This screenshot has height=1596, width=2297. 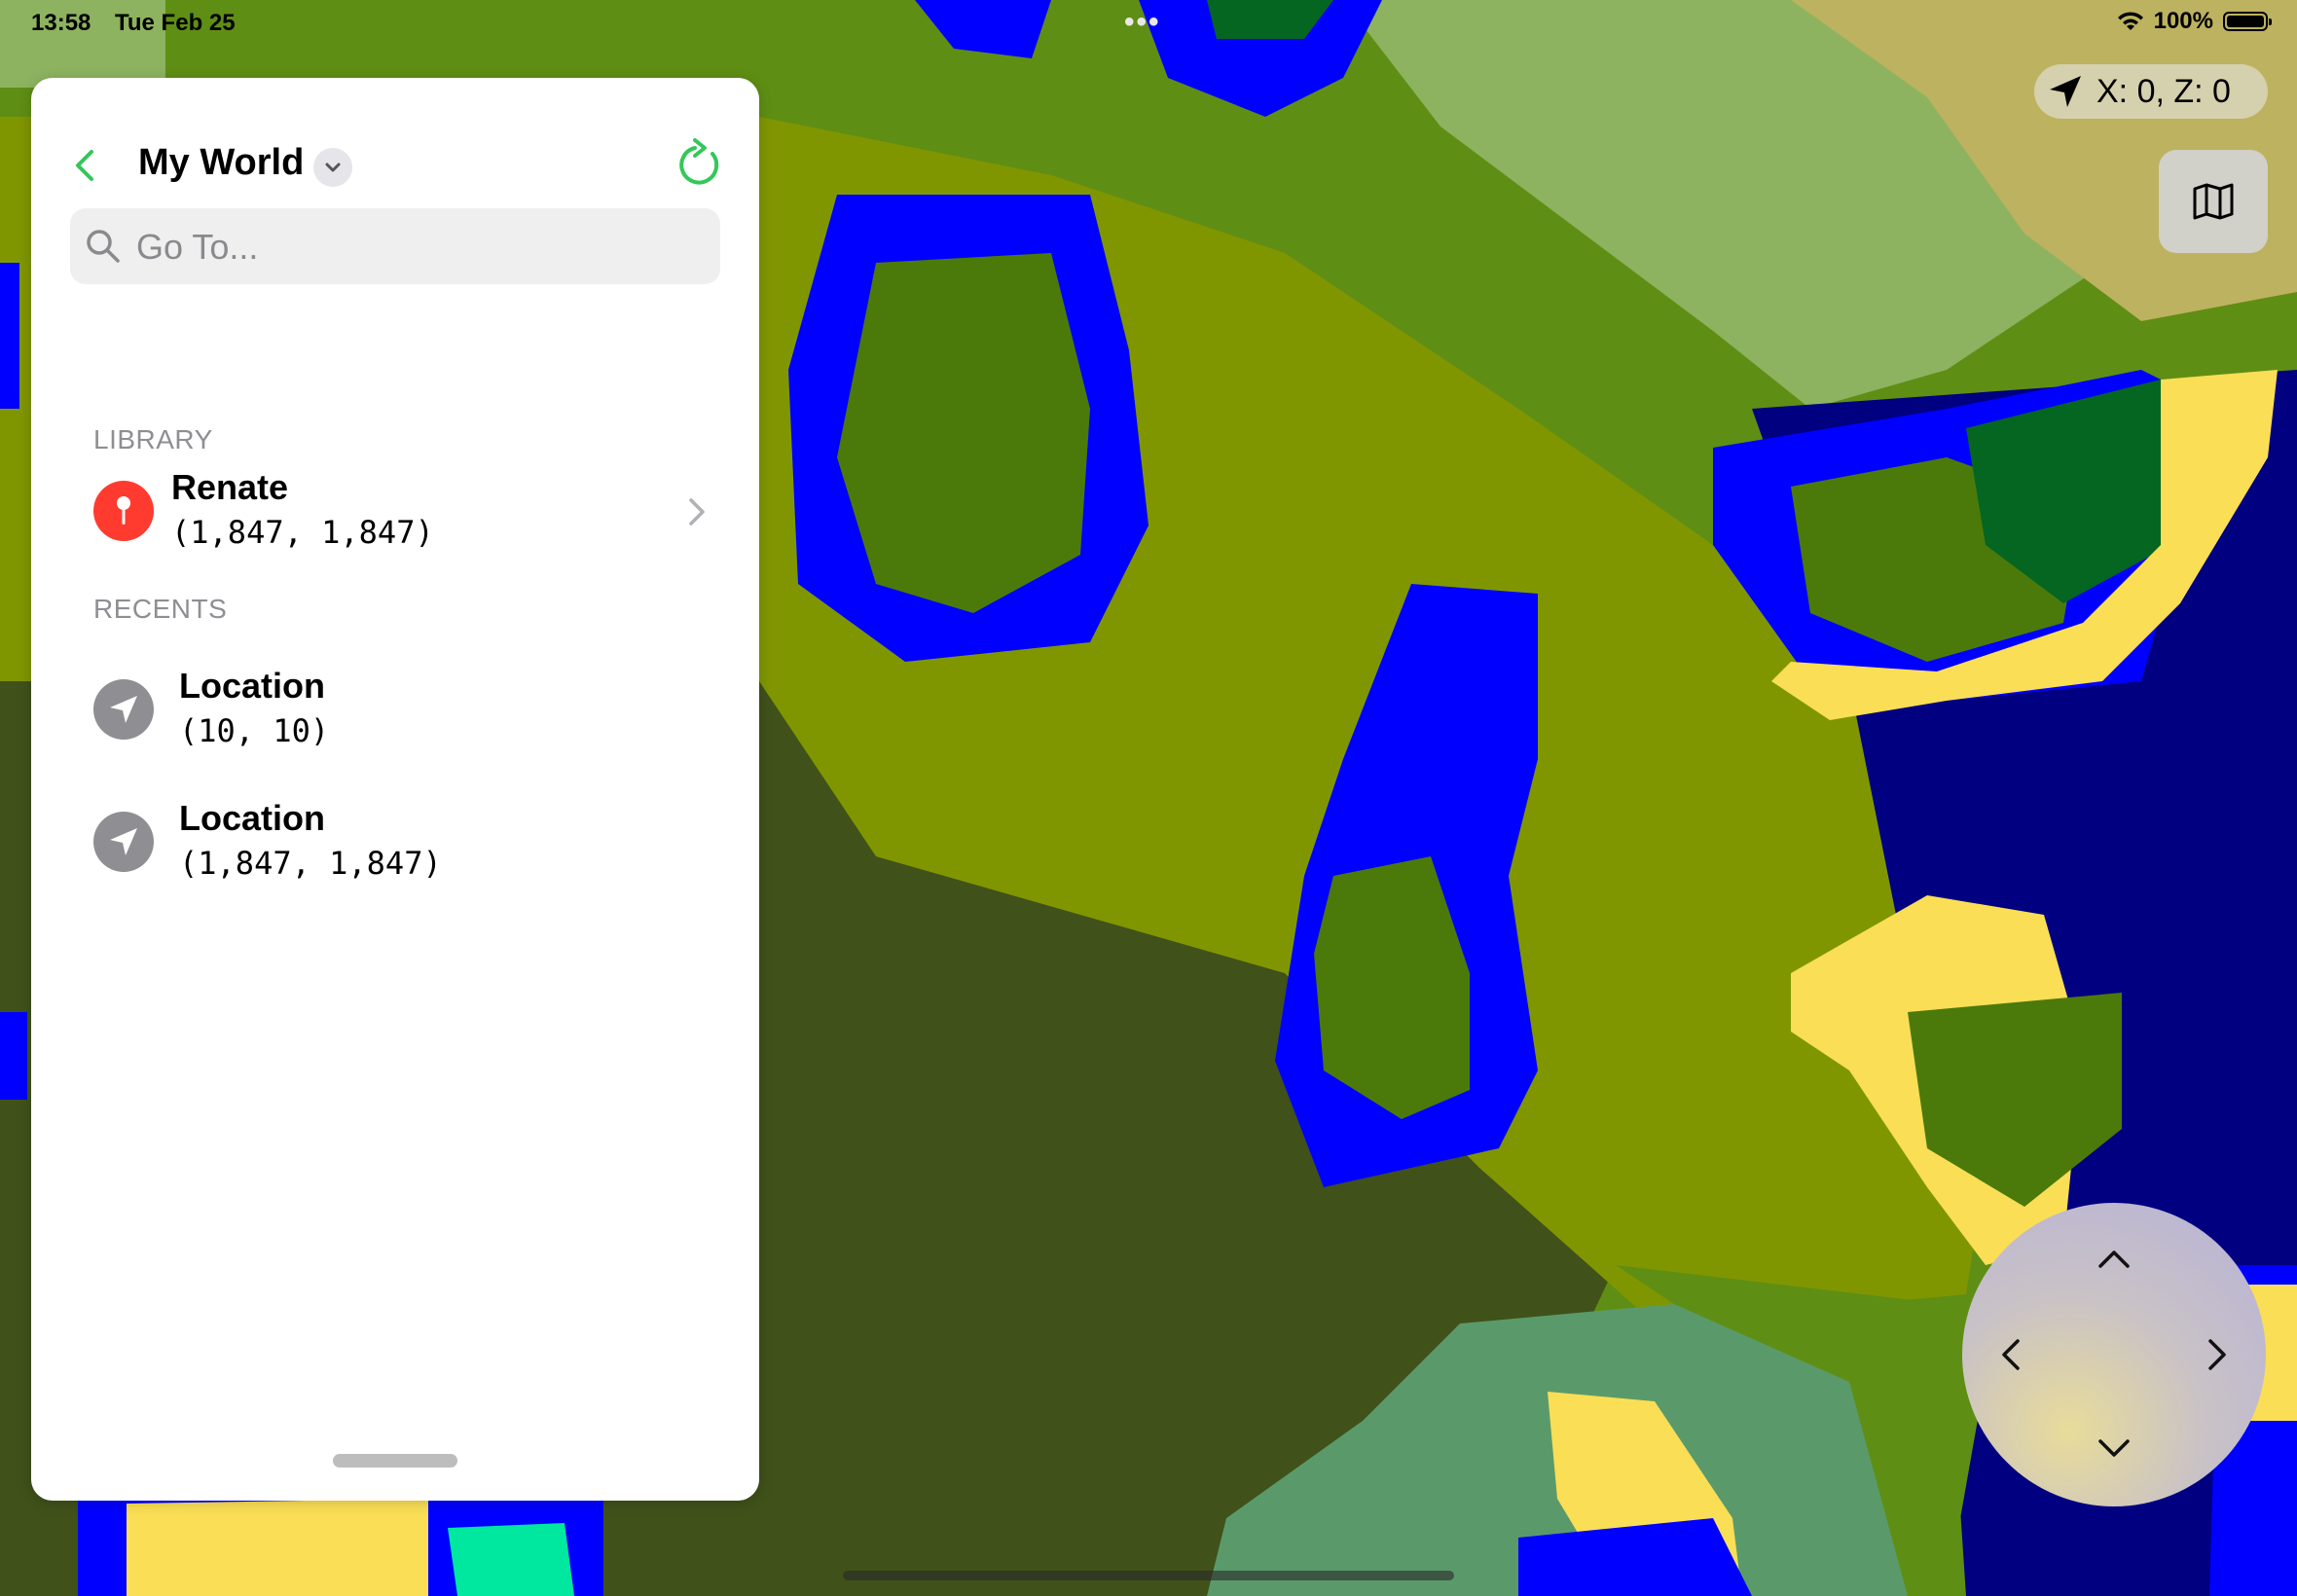 What do you see at coordinates (230, 487) in the screenshot?
I see `library-item-name: Renate` at bounding box center [230, 487].